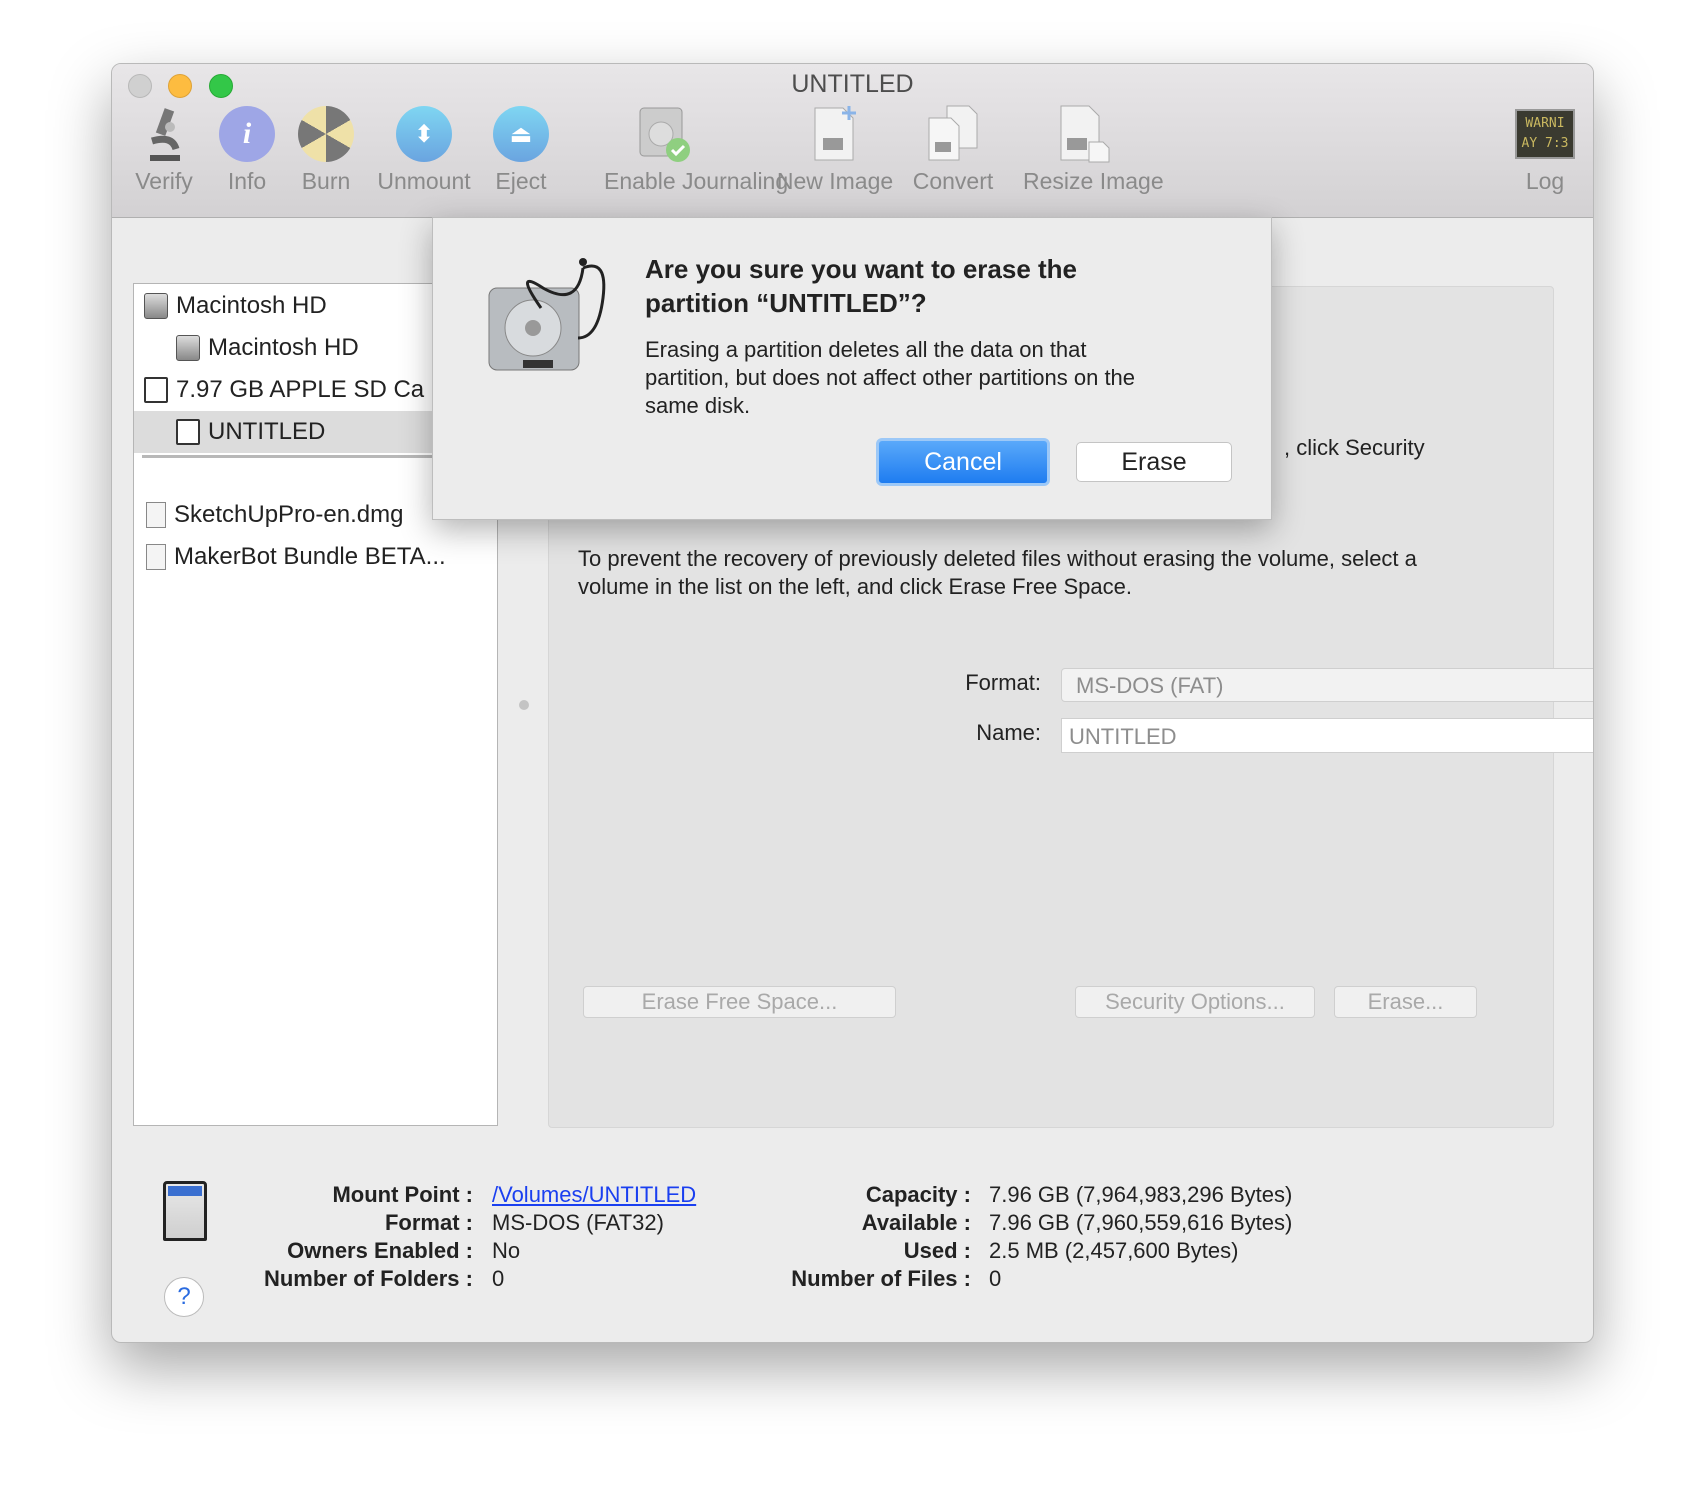  I want to click on capacity-value: 7.96 GB (7,964,983,296 Bytes), so click(1141, 1194).